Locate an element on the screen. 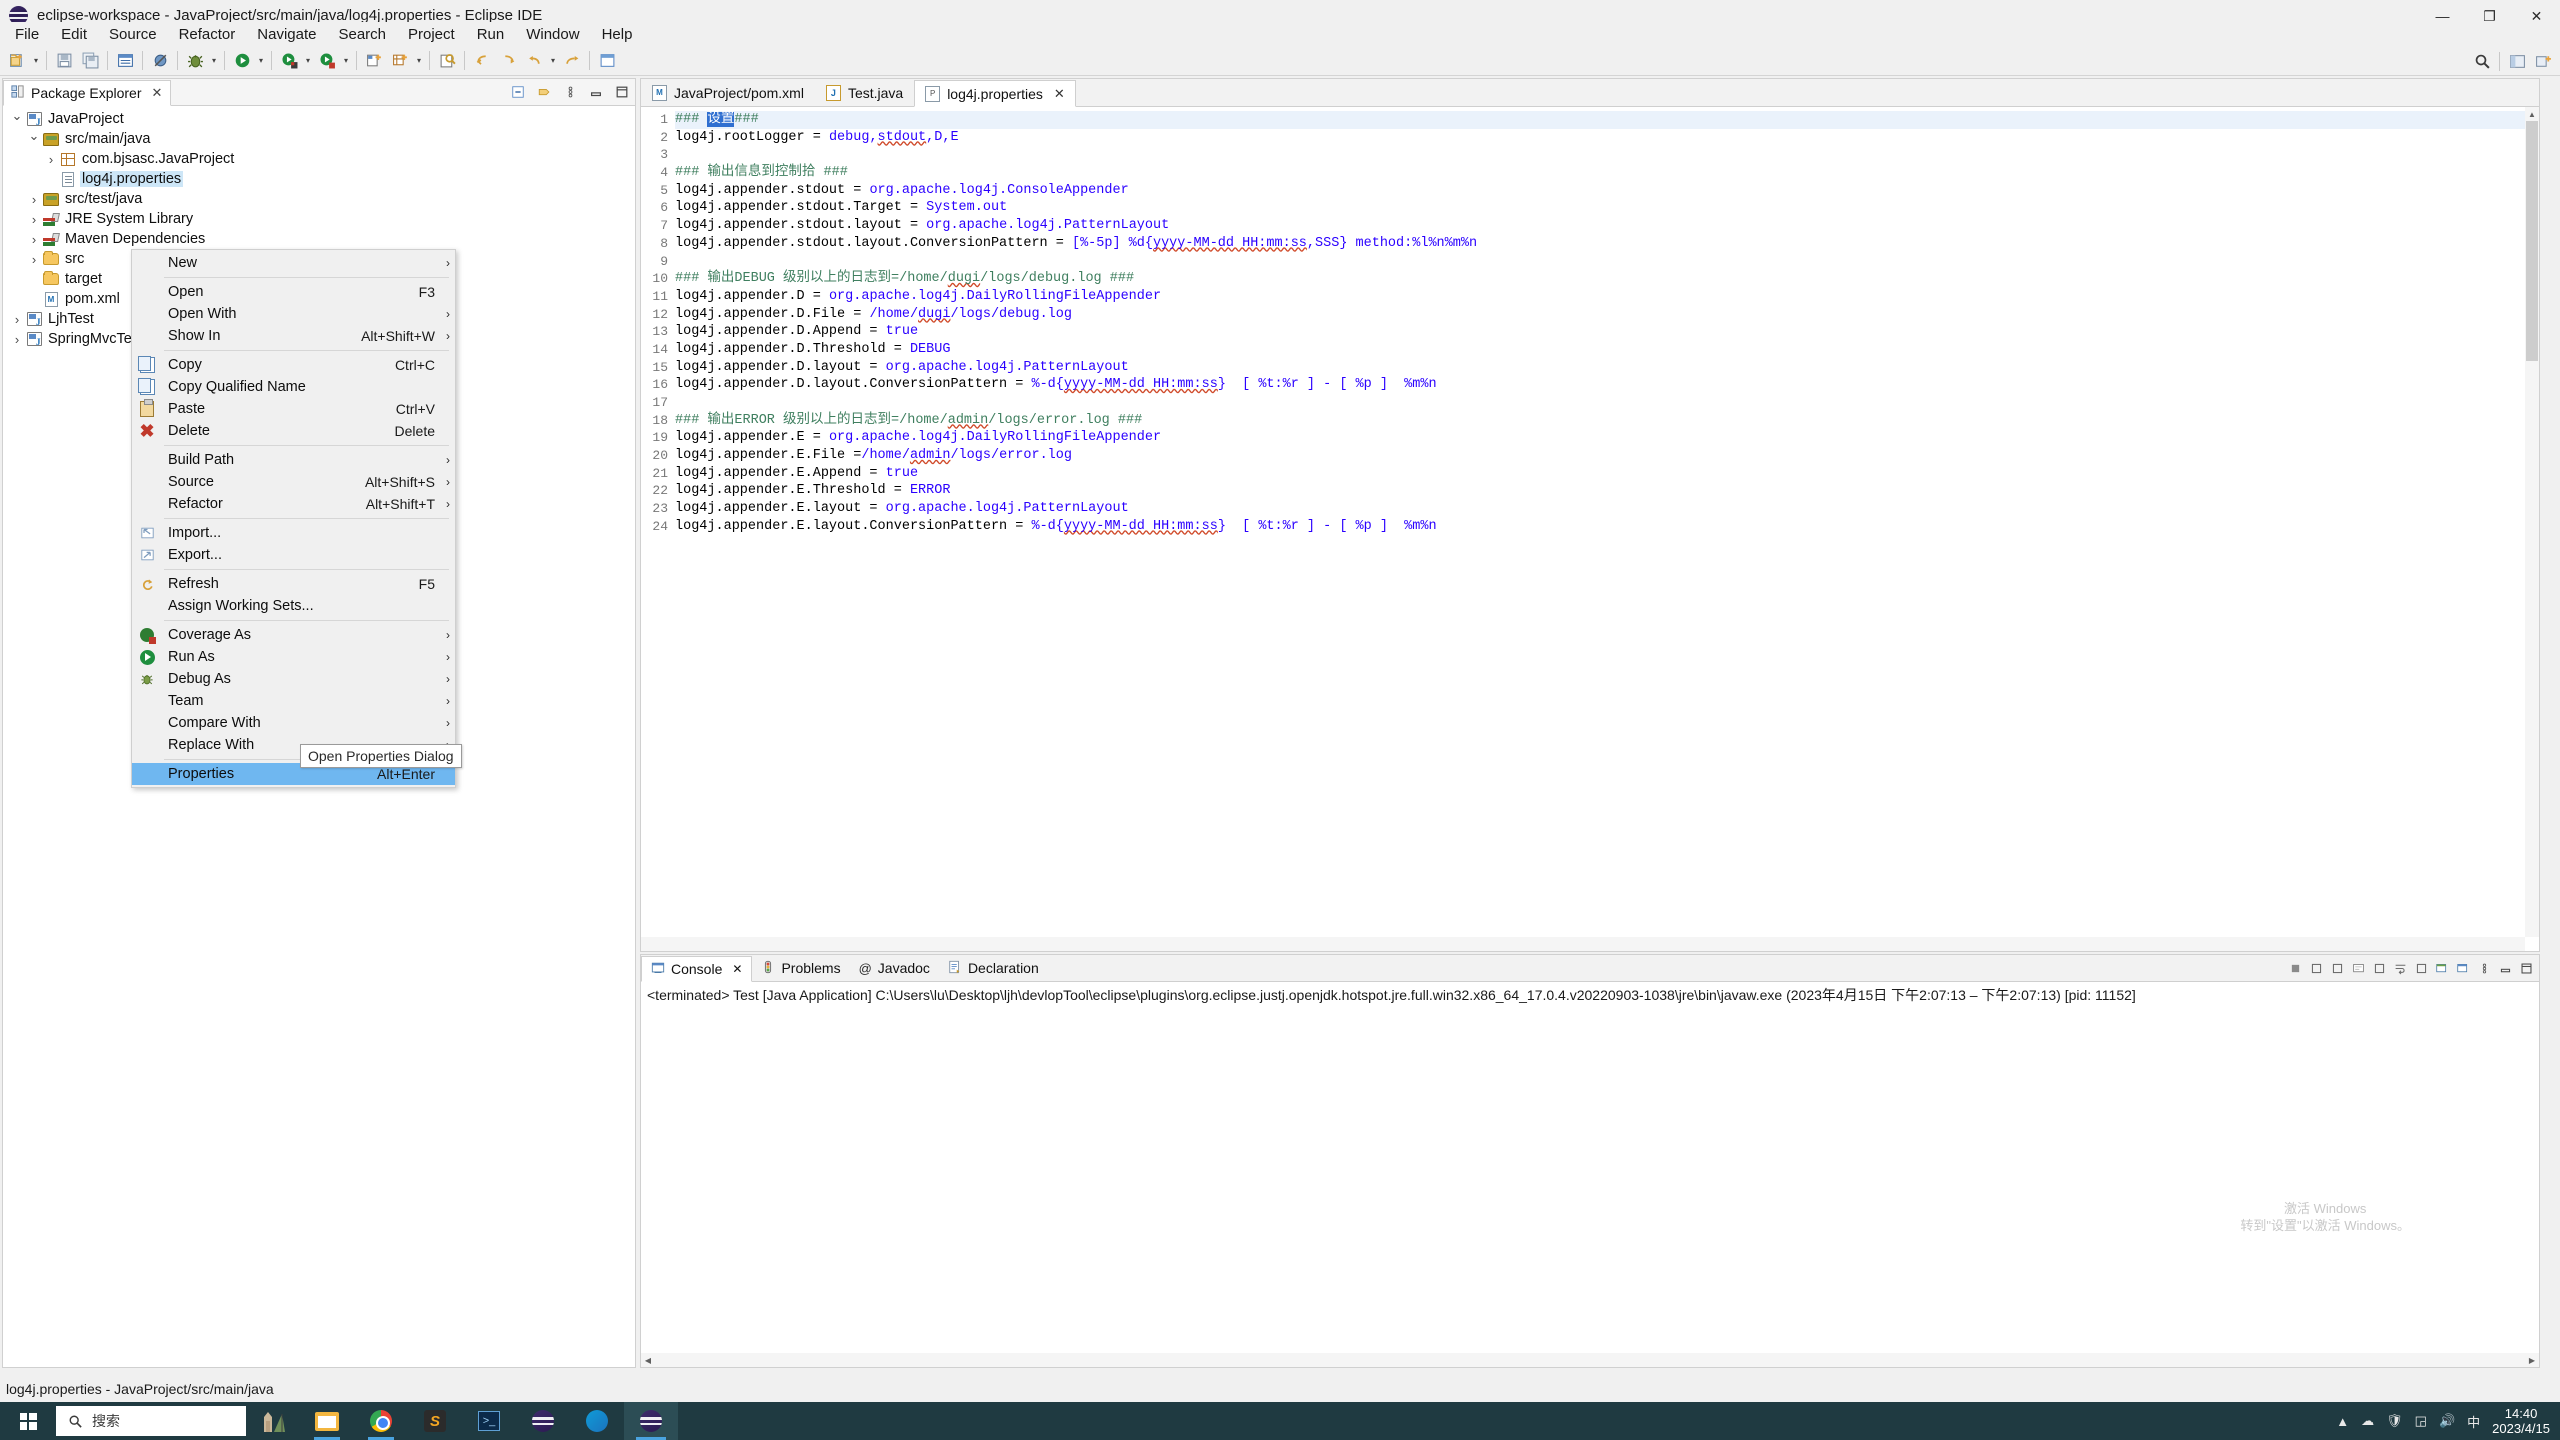  context-menu-item-run-as: Run As › is located at coordinates (293, 657).